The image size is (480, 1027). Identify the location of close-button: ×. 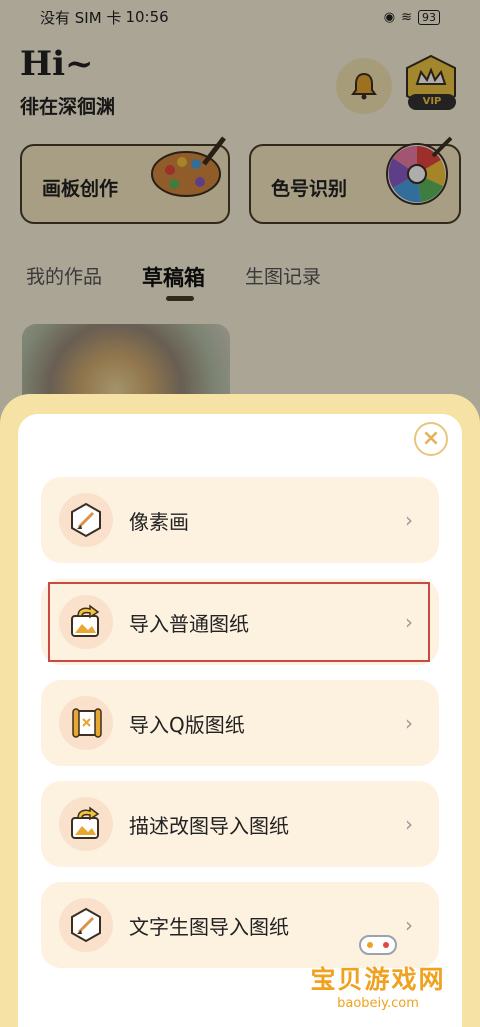
(431, 439).